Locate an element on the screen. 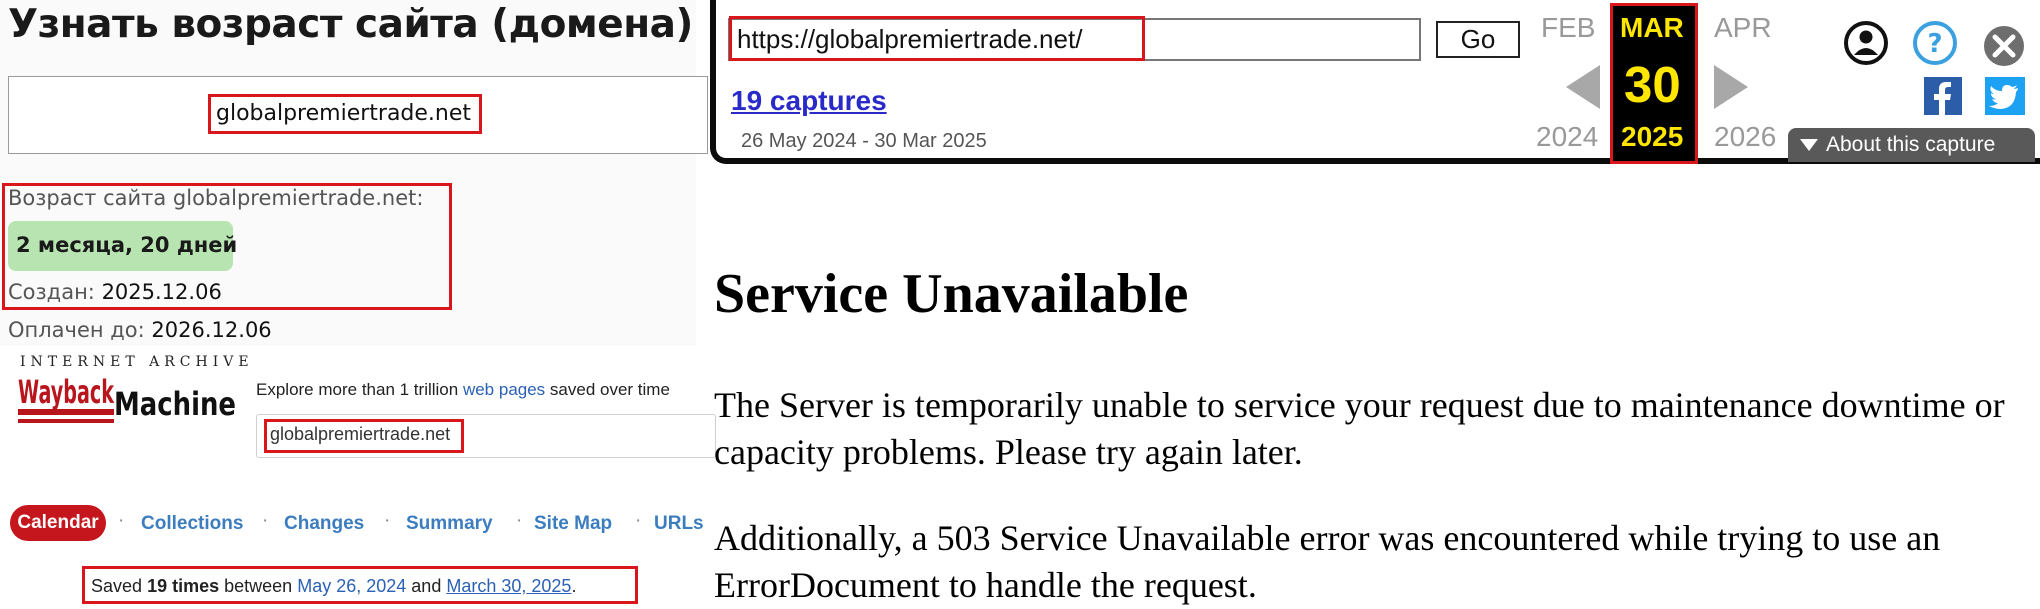  triangle-down-icon is located at coordinates (1809, 145).